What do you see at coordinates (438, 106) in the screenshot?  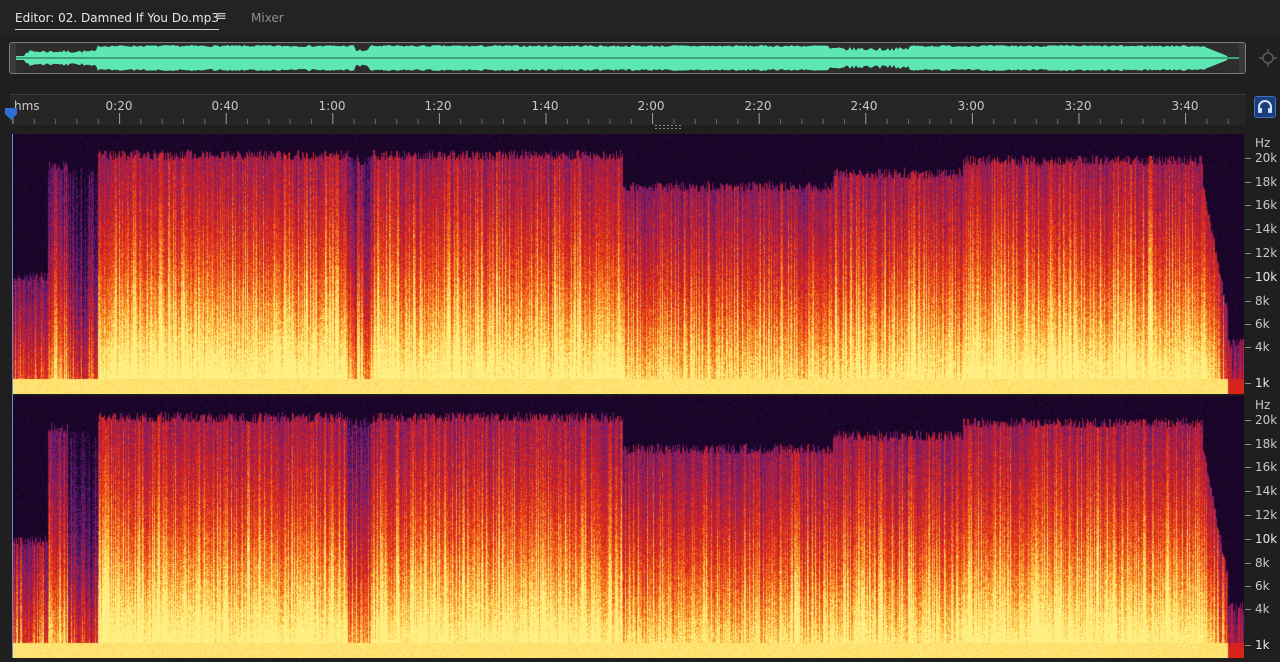 I see `time-tick-label: 1:20` at bounding box center [438, 106].